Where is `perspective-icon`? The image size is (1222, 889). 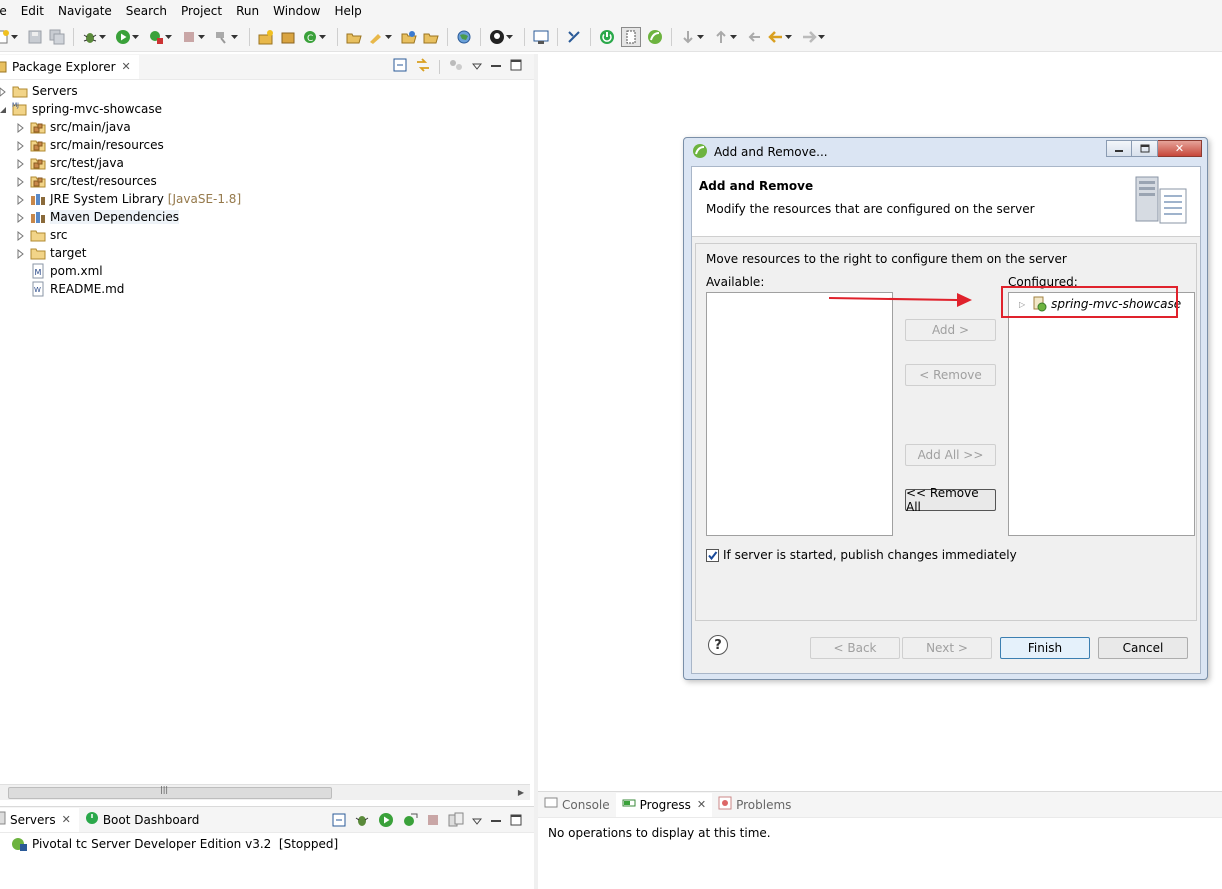
perspective-icon is located at coordinates (497, 37).